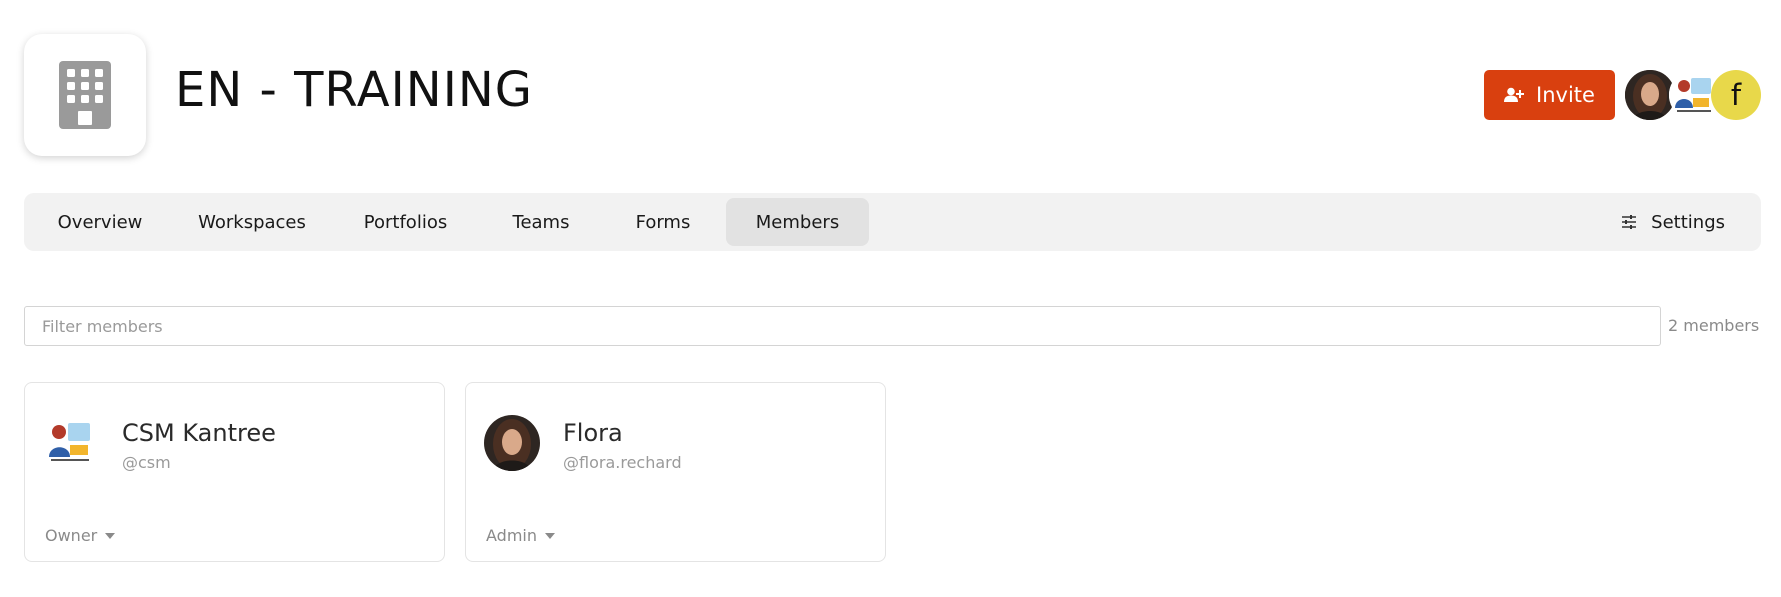 This screenshot has width=1781, height=597. What do you see at coordinates (146, 462) in the screenshot?
I see `member-handle: @csm` at bounding box center [146, 462].